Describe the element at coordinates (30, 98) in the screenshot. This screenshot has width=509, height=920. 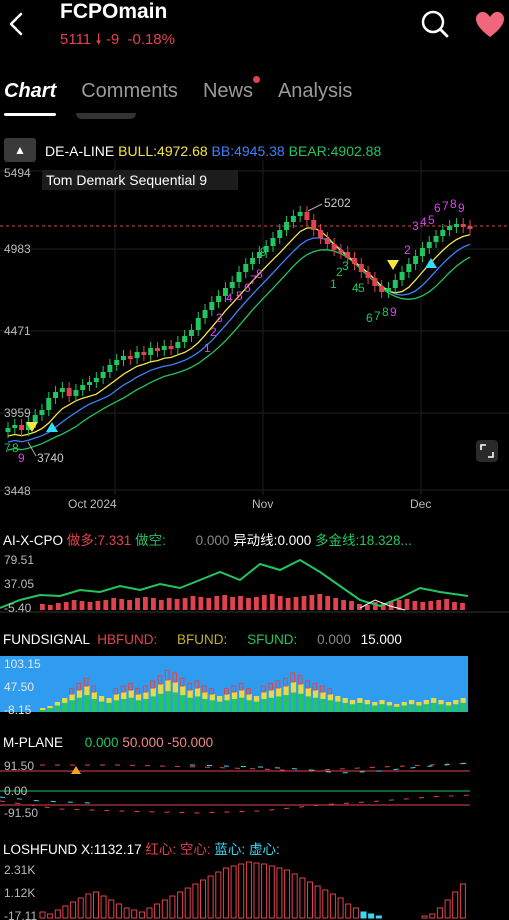
I see `tab-chart: Chart` at that location.